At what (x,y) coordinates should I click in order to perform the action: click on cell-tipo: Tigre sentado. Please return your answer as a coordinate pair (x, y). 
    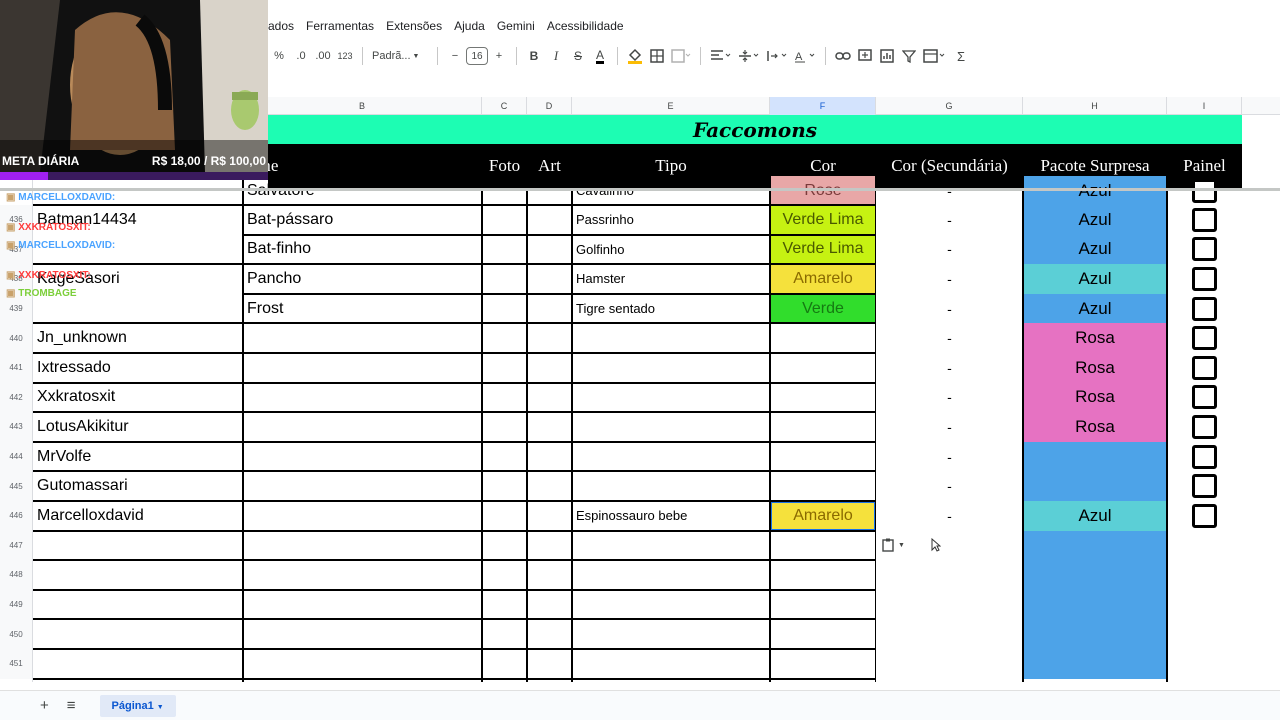
    Looking at the image, I should click on (671, 309).